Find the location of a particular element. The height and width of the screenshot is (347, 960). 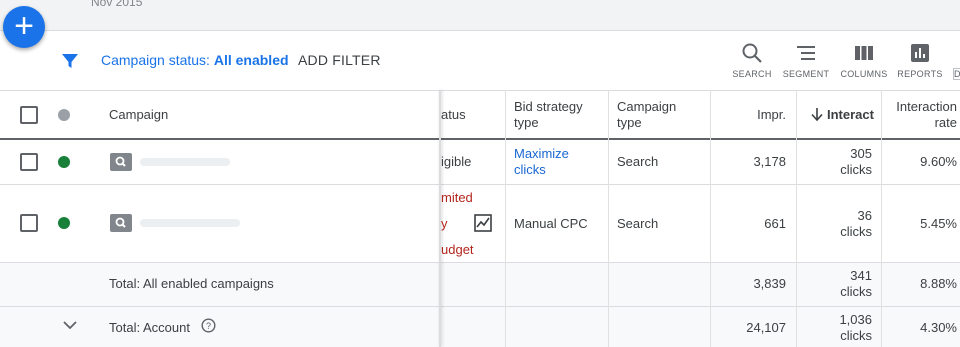

total-enabled-impressions: 3,839 is located at coordinates (769, 283).